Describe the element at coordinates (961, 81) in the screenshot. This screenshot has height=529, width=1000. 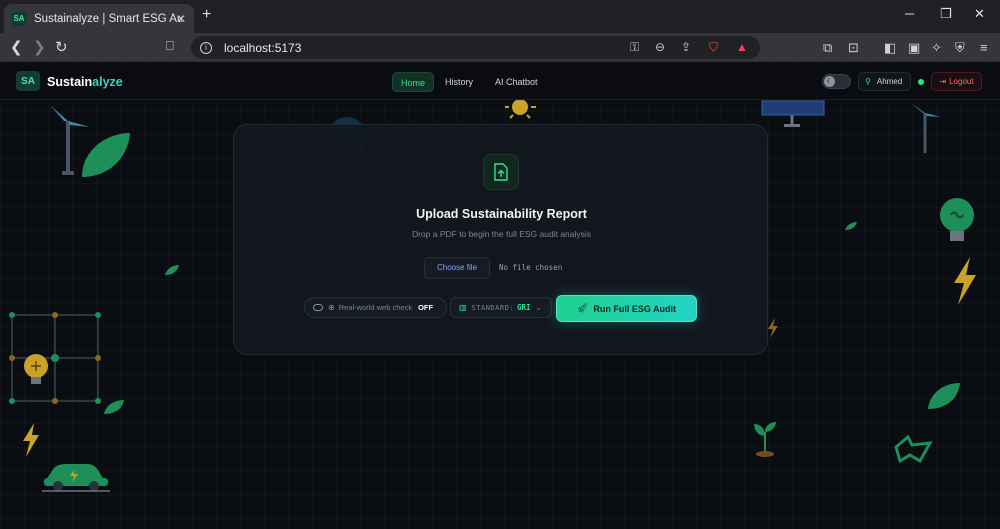
I see `logout-label: Logout` at that location.